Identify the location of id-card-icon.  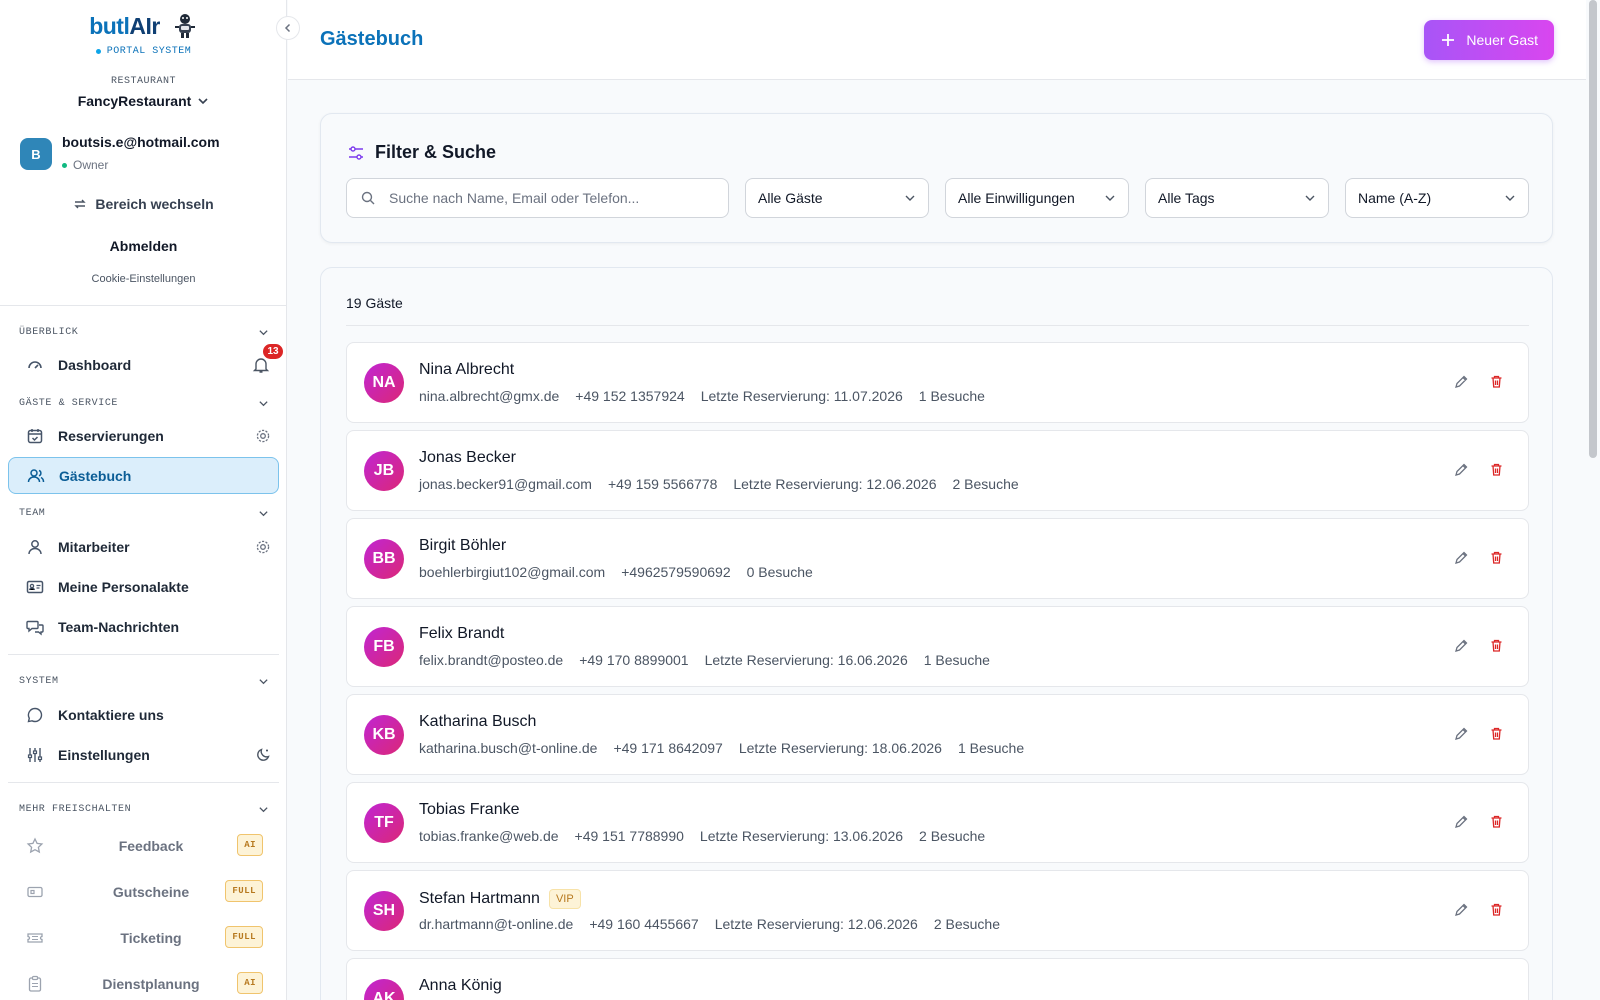
(35, 587).